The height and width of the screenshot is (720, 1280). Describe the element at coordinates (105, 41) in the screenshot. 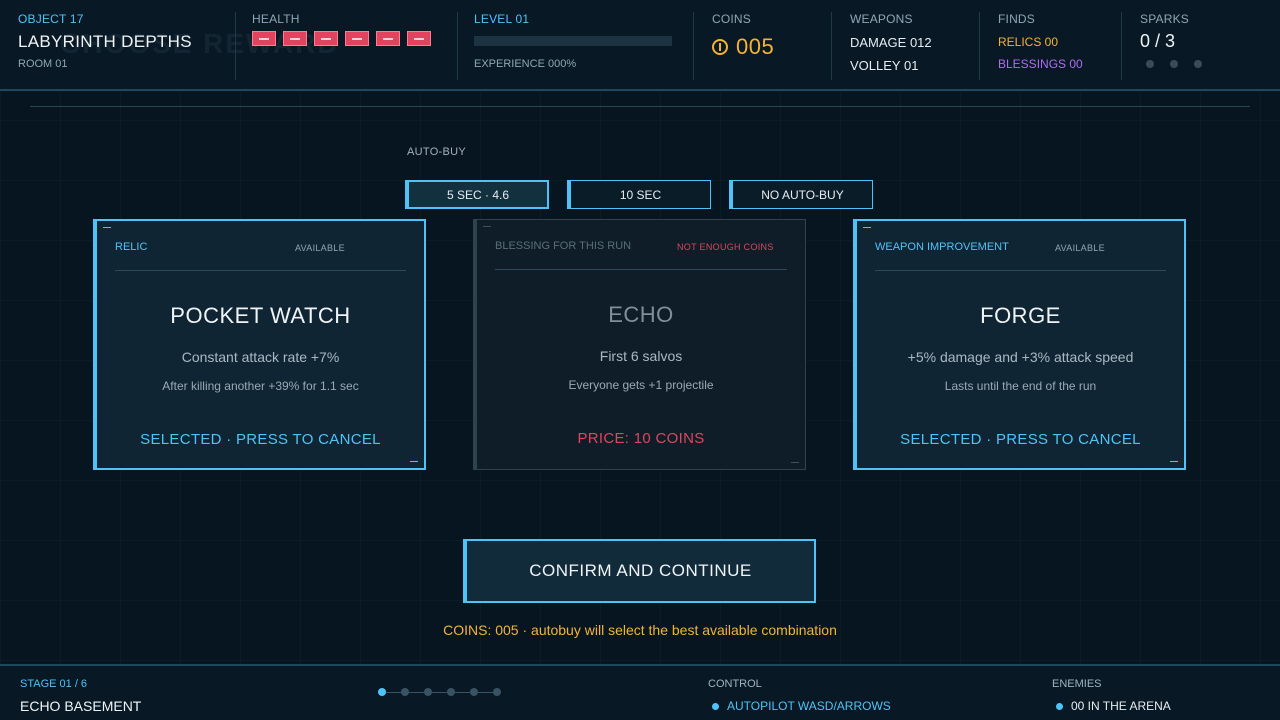

I see `location-title: LABYRINTH DEPTHS` at that location.